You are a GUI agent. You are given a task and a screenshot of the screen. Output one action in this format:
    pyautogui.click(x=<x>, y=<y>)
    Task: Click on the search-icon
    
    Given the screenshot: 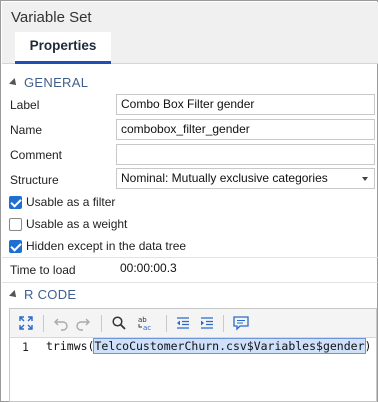 What is the action you would take?
    pyautogui.click(x=119, y=323)
    